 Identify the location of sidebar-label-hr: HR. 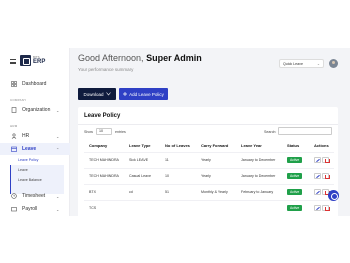
(26, 136).